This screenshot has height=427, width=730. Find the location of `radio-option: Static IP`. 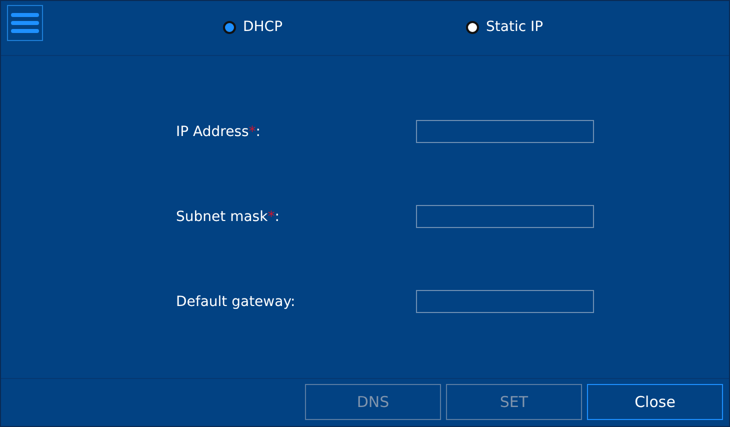

radio-option: Static IP is located at coordinates (587, 27).